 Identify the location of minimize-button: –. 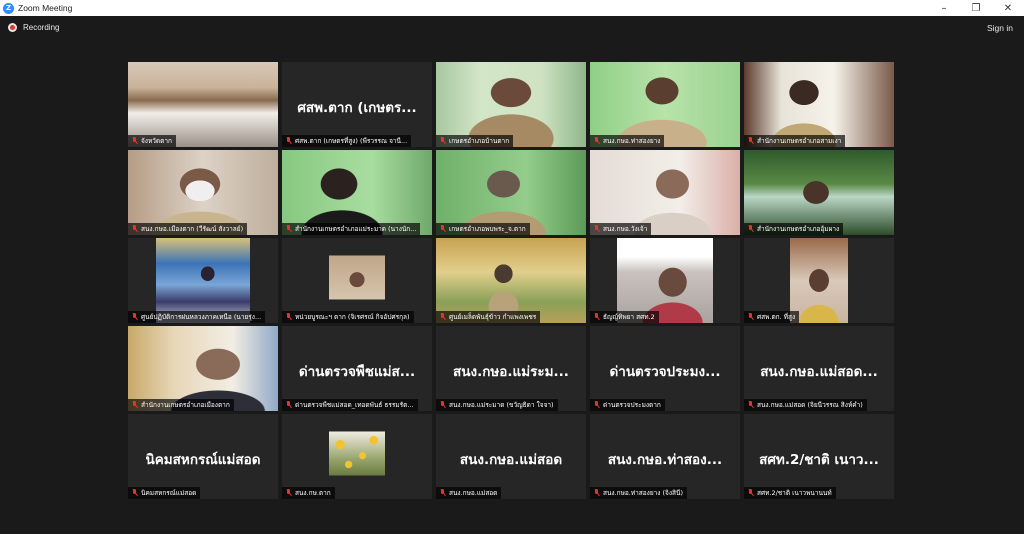
(944, 8).